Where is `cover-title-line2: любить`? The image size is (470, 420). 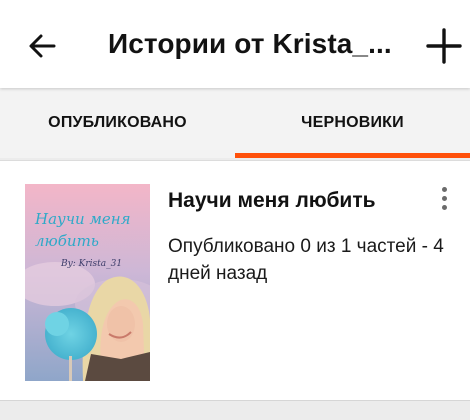 cover-title-line2: любить is located at coordinates (67, 241).